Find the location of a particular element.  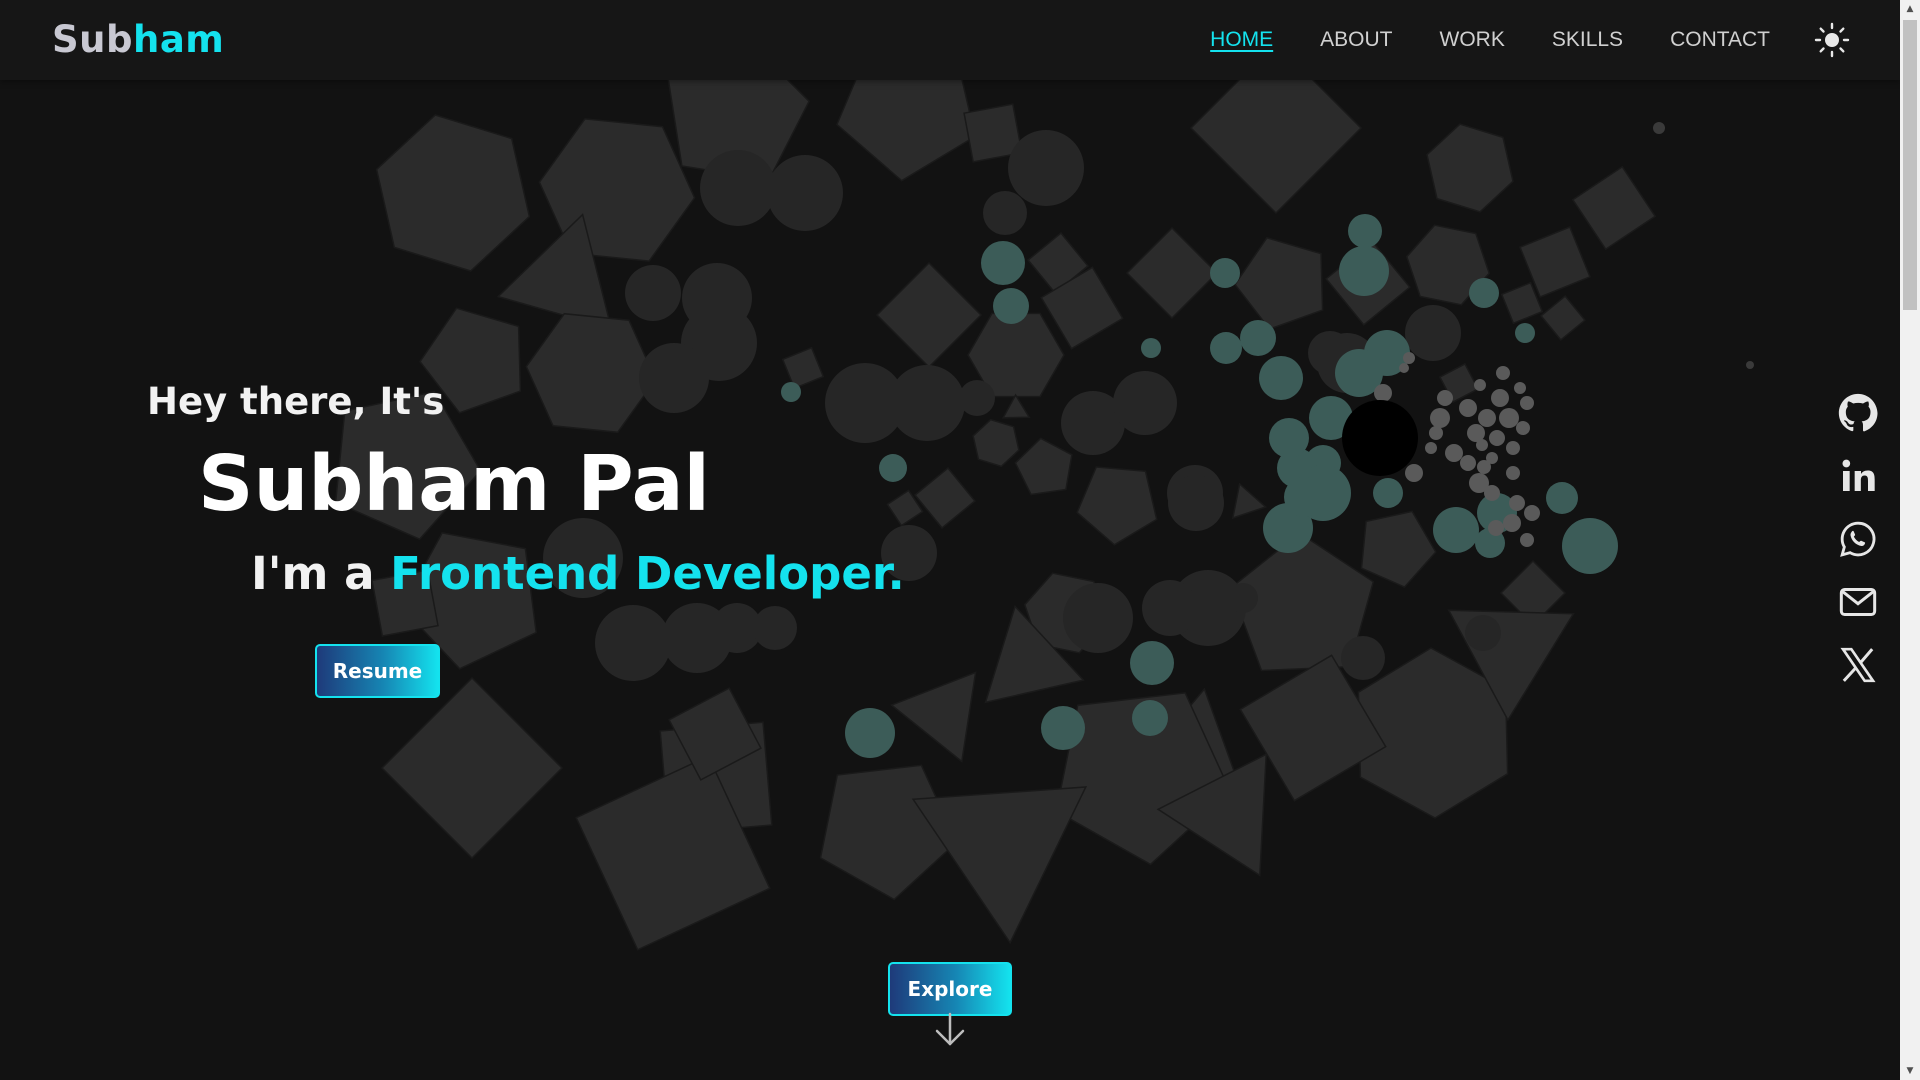

github-icon is located at coordinates (1858, 412).